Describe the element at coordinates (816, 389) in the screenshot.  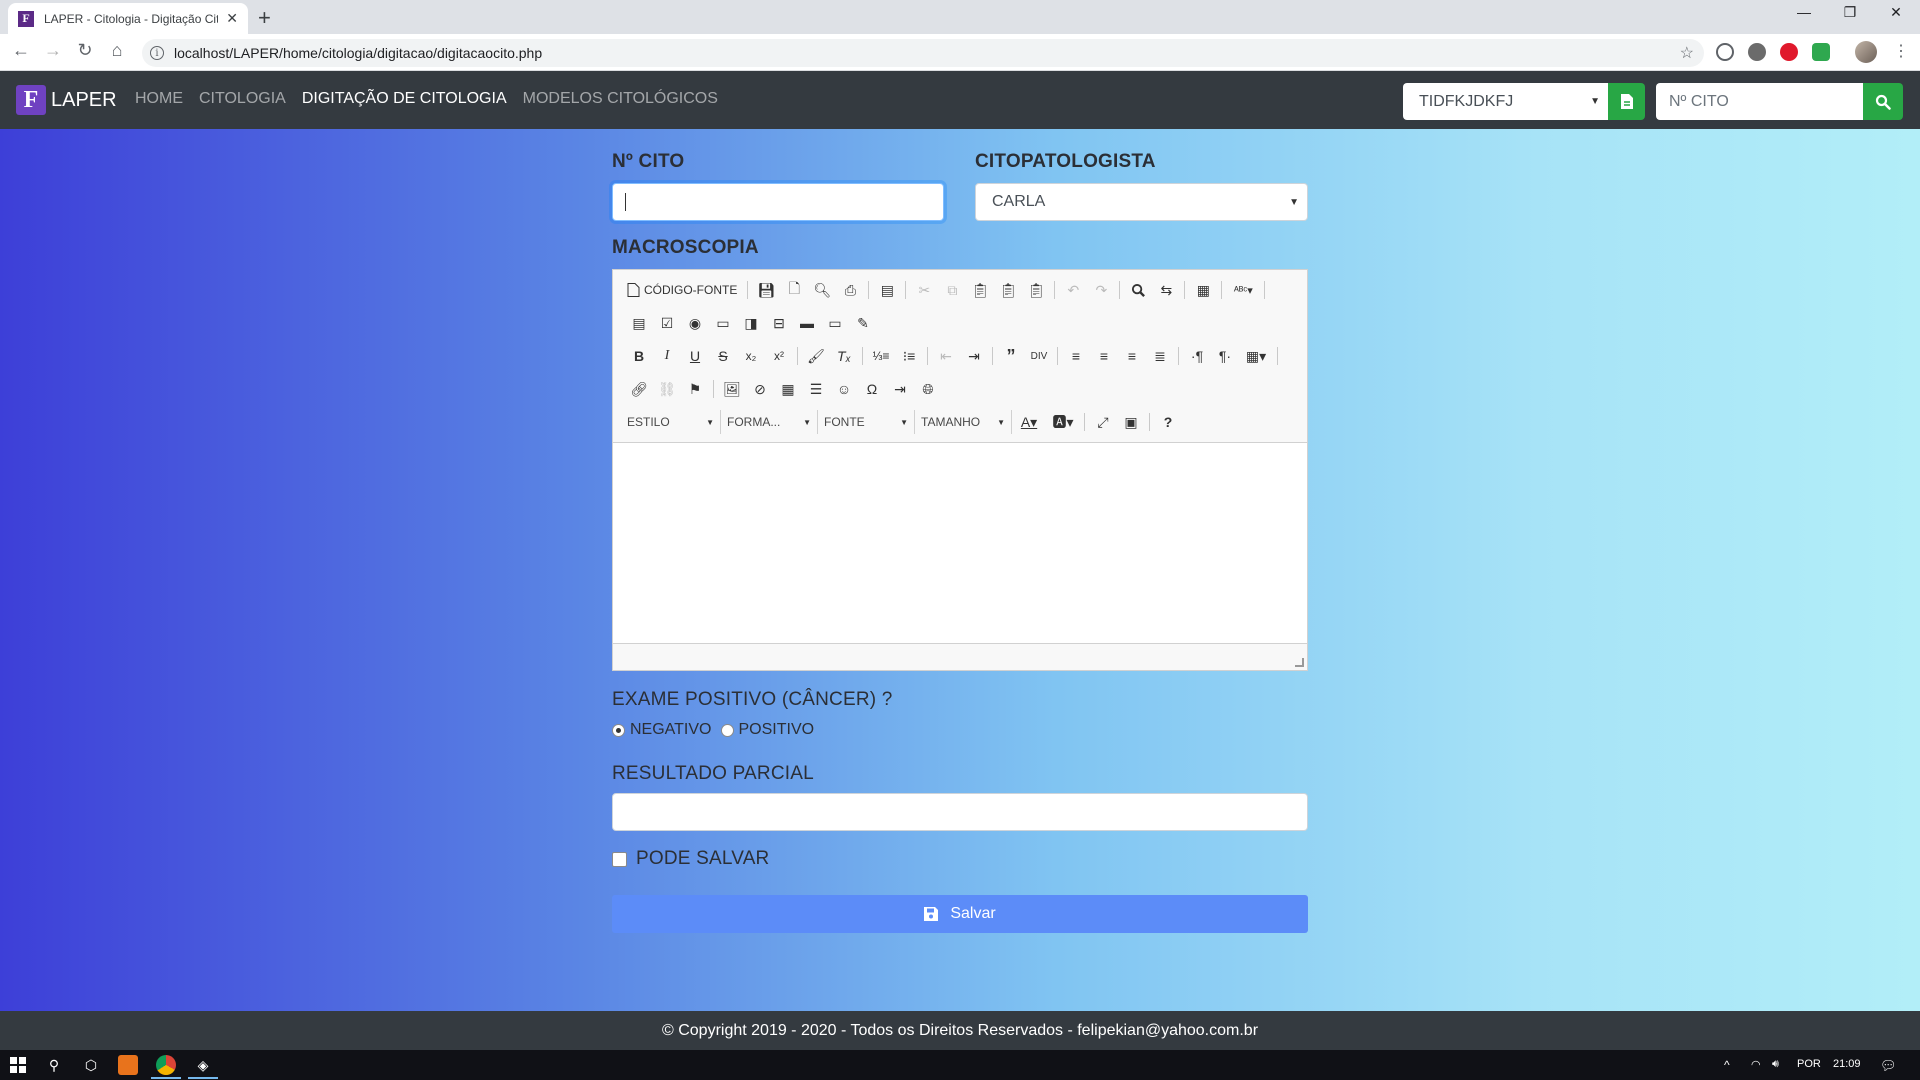
I see `horizontal-line-icon: ☰` at that location.